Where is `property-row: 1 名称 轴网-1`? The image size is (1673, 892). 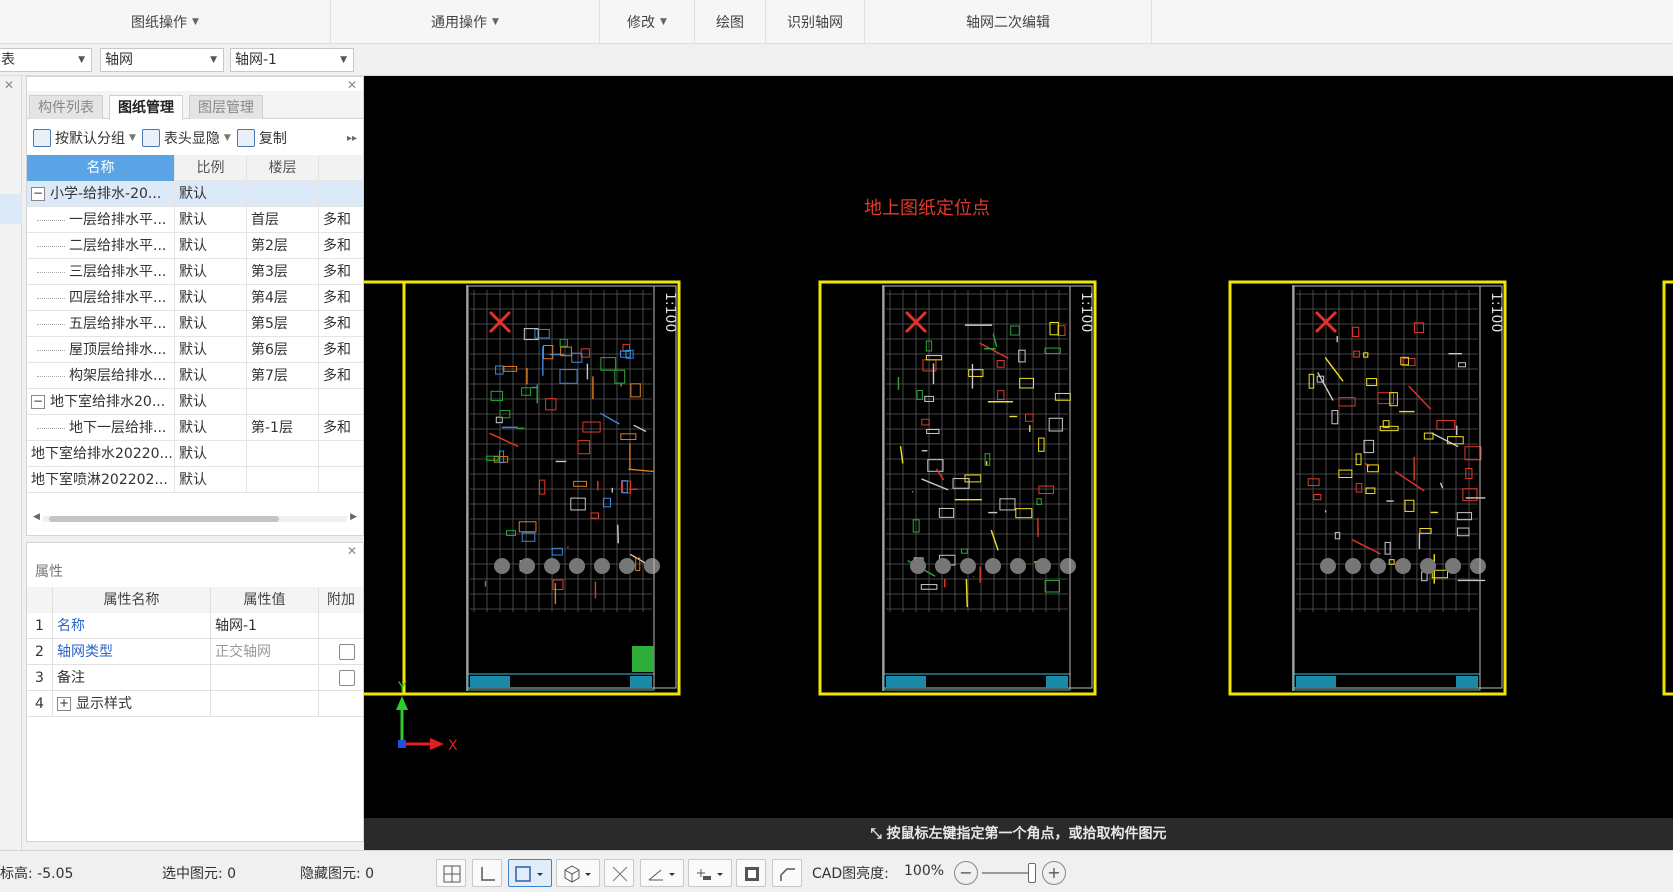 property-row: 1 名称 轴网-1 is located at coordinates (195, 626).